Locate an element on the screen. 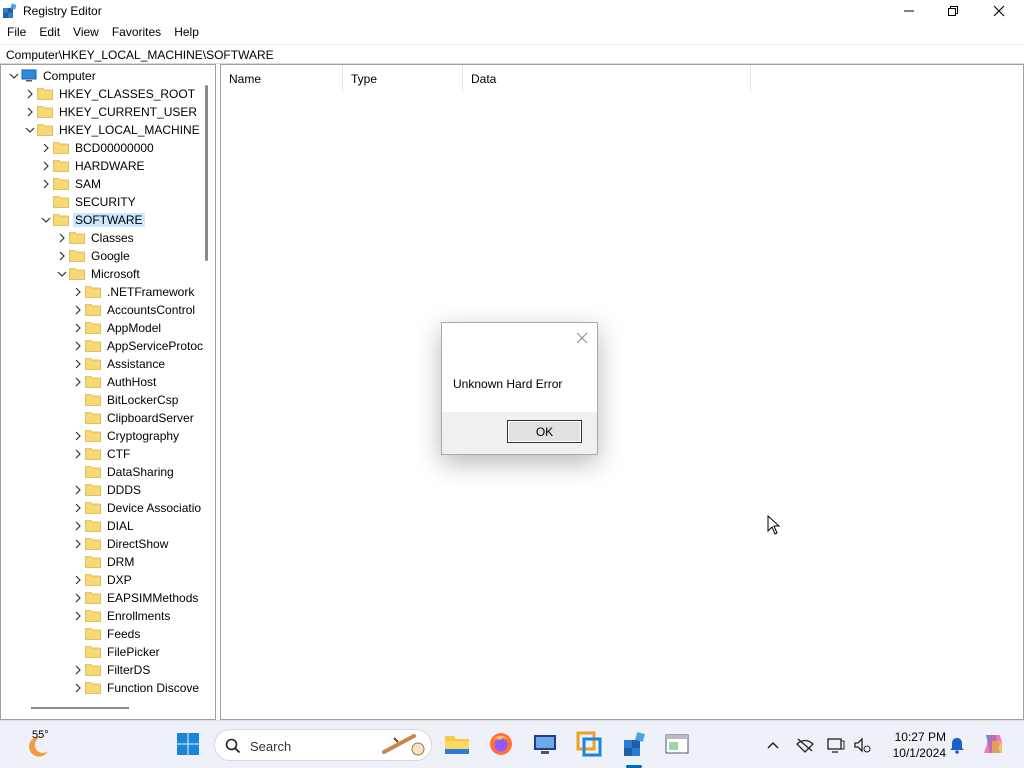 This screenshot has width=1024, height=768. tree-node: Enrollments is located at coordinates (101, 616).